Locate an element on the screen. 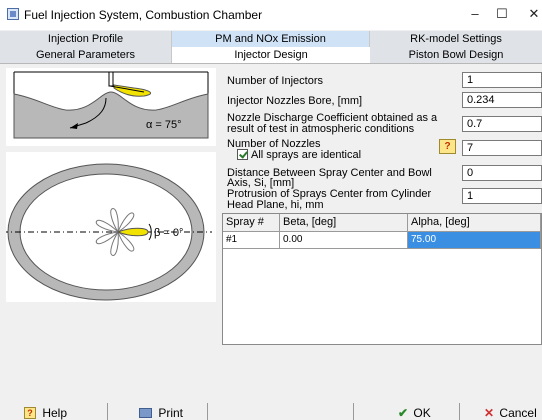 The width and height of the screenshot is (542, 420). tab-general-parameters: General Parameters is located at coordinates (86, 55).